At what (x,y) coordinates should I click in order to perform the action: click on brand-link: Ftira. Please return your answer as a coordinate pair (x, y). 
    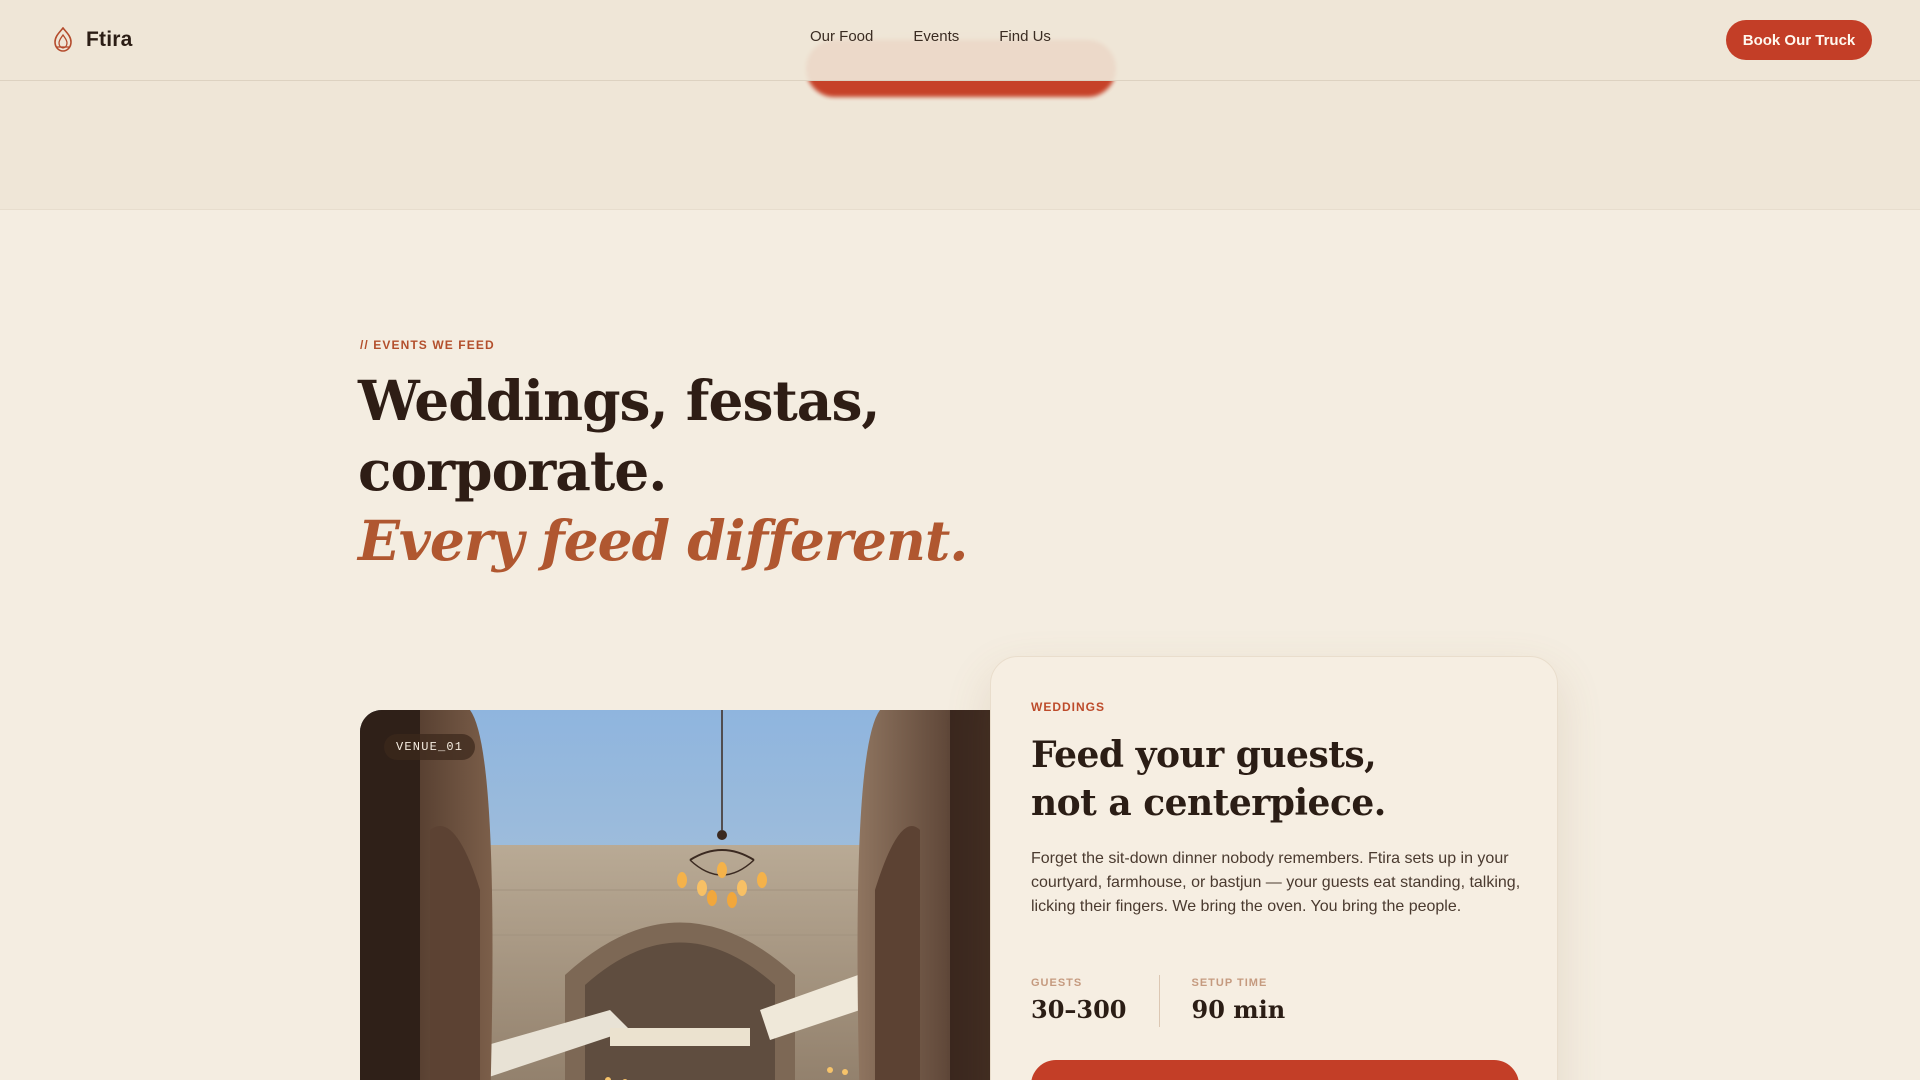
    Looking at the image, I should click on (92, 40).